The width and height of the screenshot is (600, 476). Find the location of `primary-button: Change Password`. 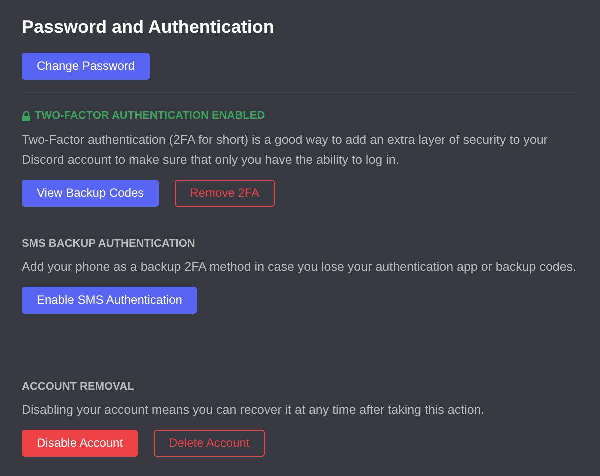

primary-button: Change Password is located at coordinates (86, 66).